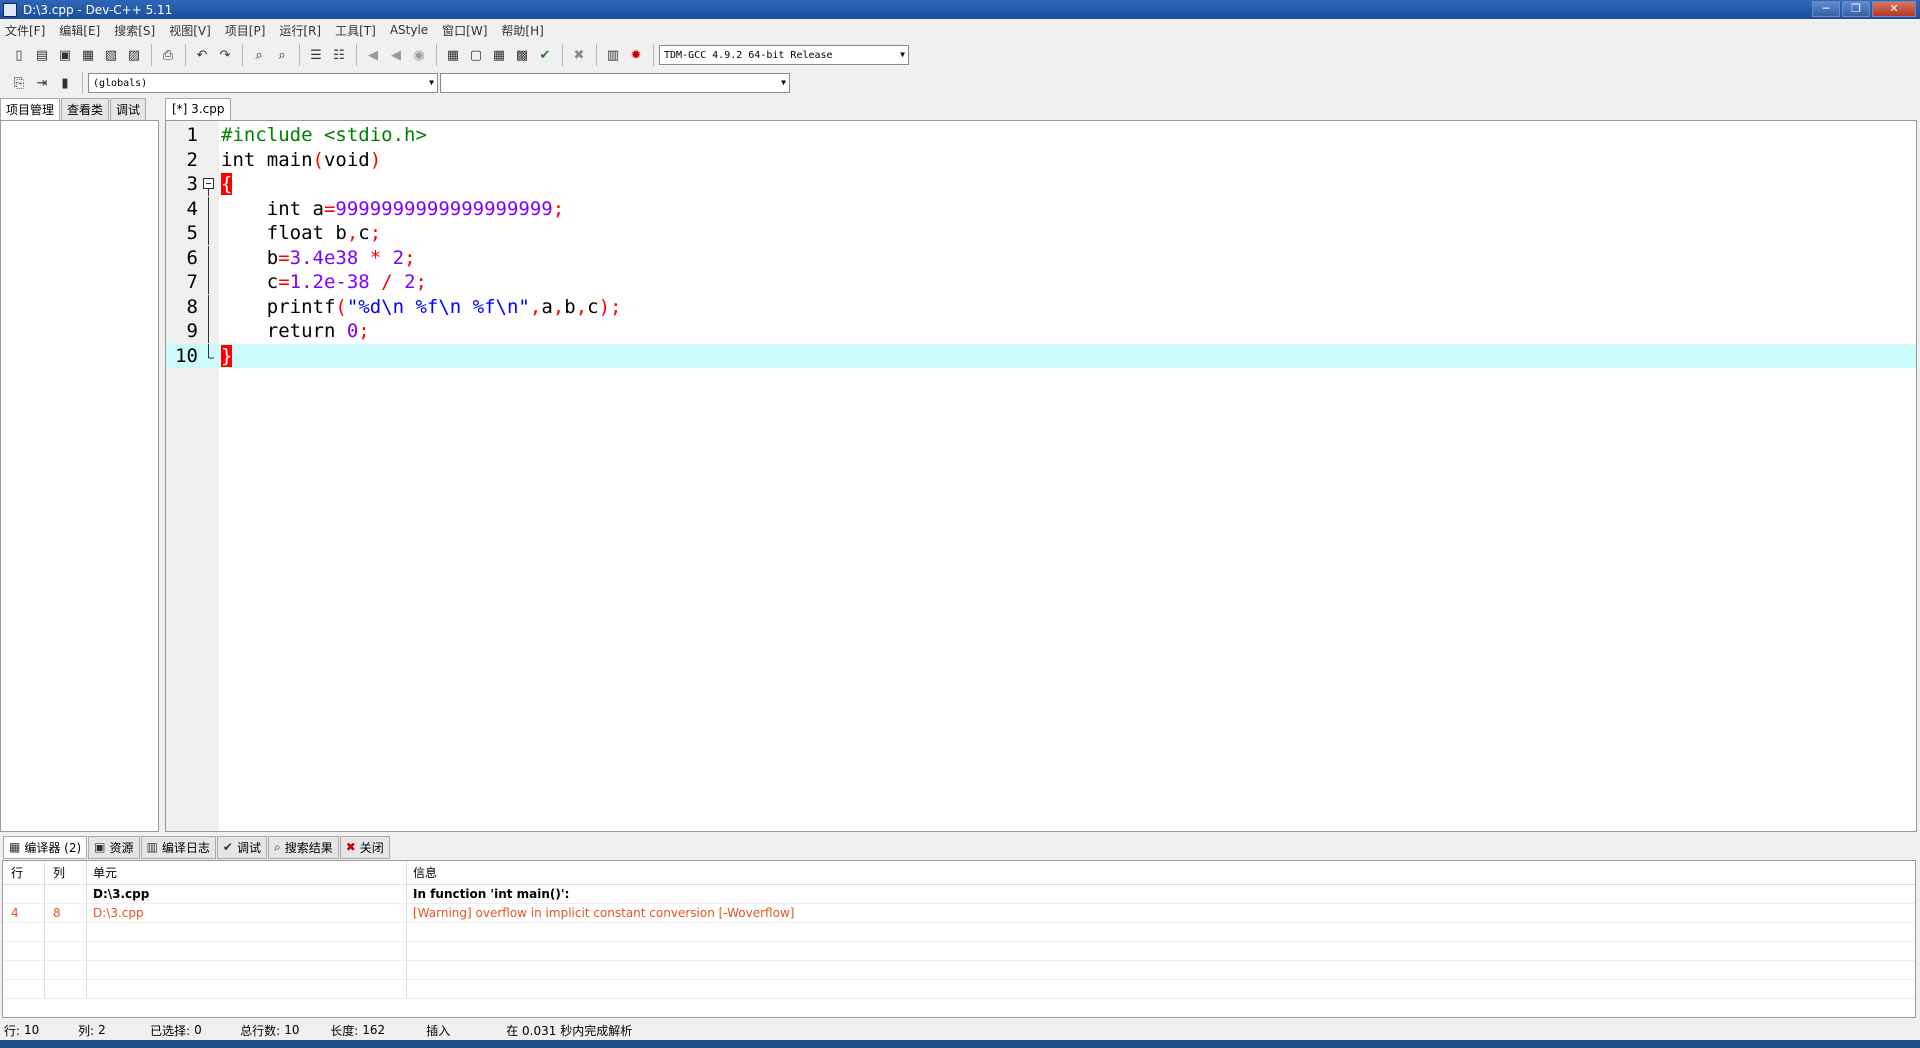 Image resolution: width=1920 pixels, height=1048 pixels. What do you see at coordinates (1161, 872) in the screenshot?
I see `header-message: 信息` at bounding box center [1161, 872].